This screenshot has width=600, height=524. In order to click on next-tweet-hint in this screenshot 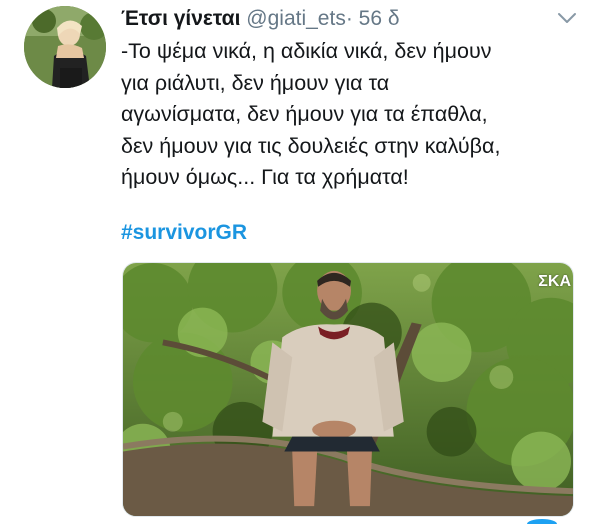, I will do `click(542, 521)`.